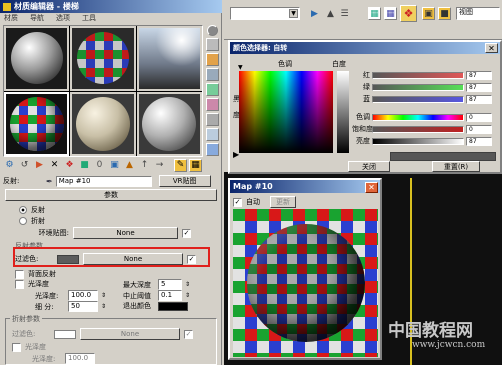  I want to click on put-to-library-icon: ■, so click(84, 165).